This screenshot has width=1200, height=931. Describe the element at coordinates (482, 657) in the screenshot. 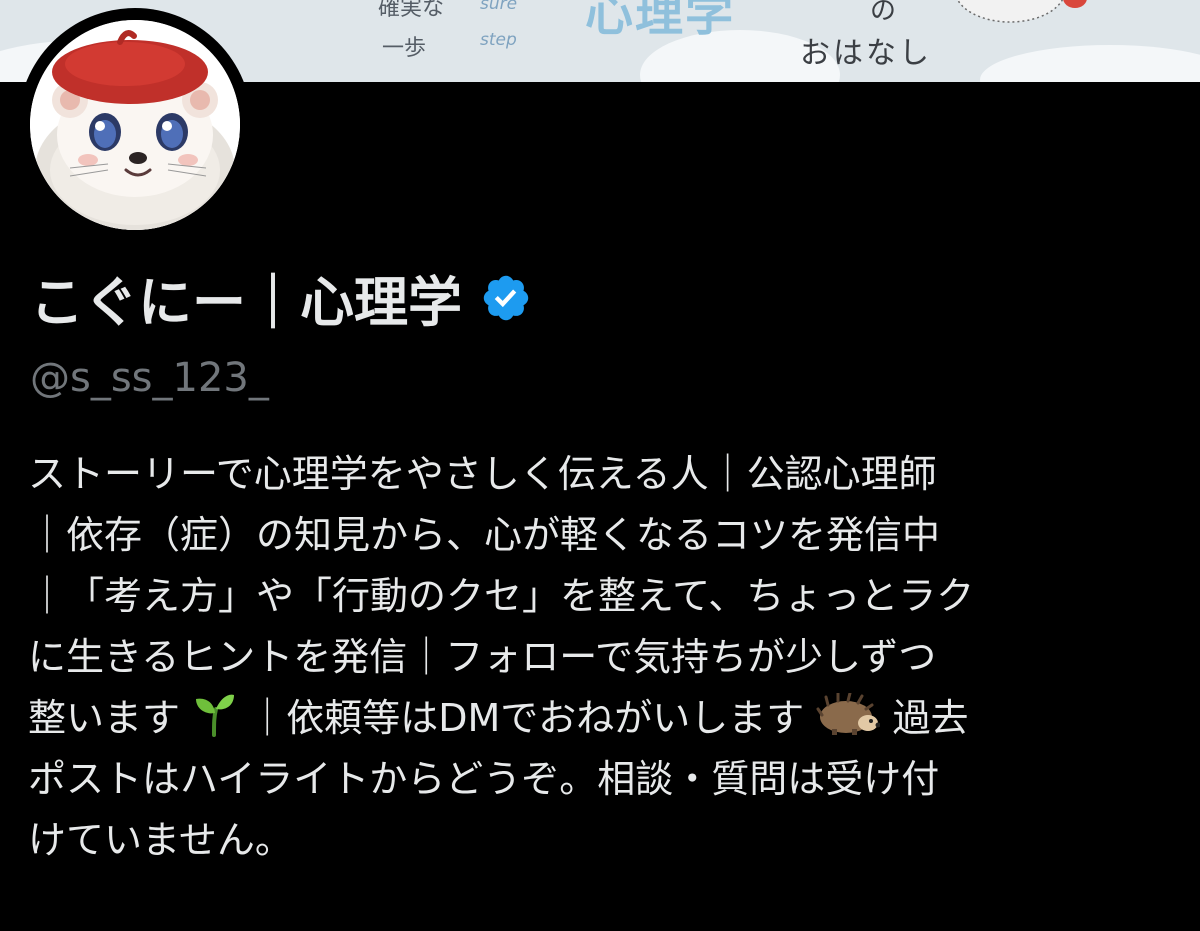

I see `bio-line: に生きるヒントを発信｜フォローで気持ちが少しずつ` at that location.